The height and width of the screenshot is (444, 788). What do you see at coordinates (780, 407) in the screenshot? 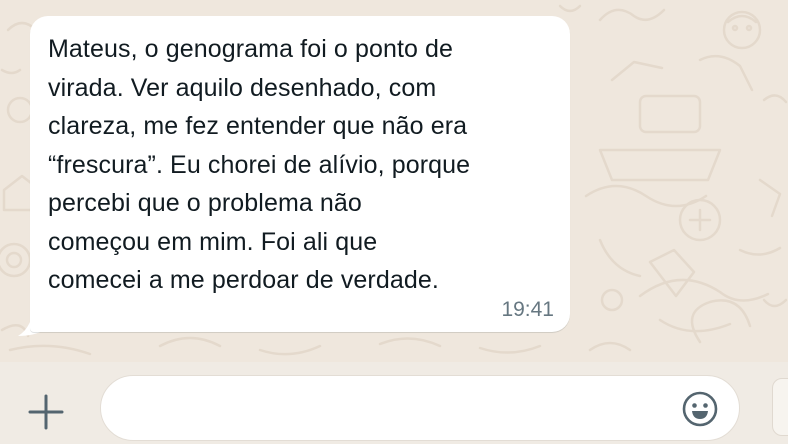
I see `send-button` at bounding box center [780, 407].